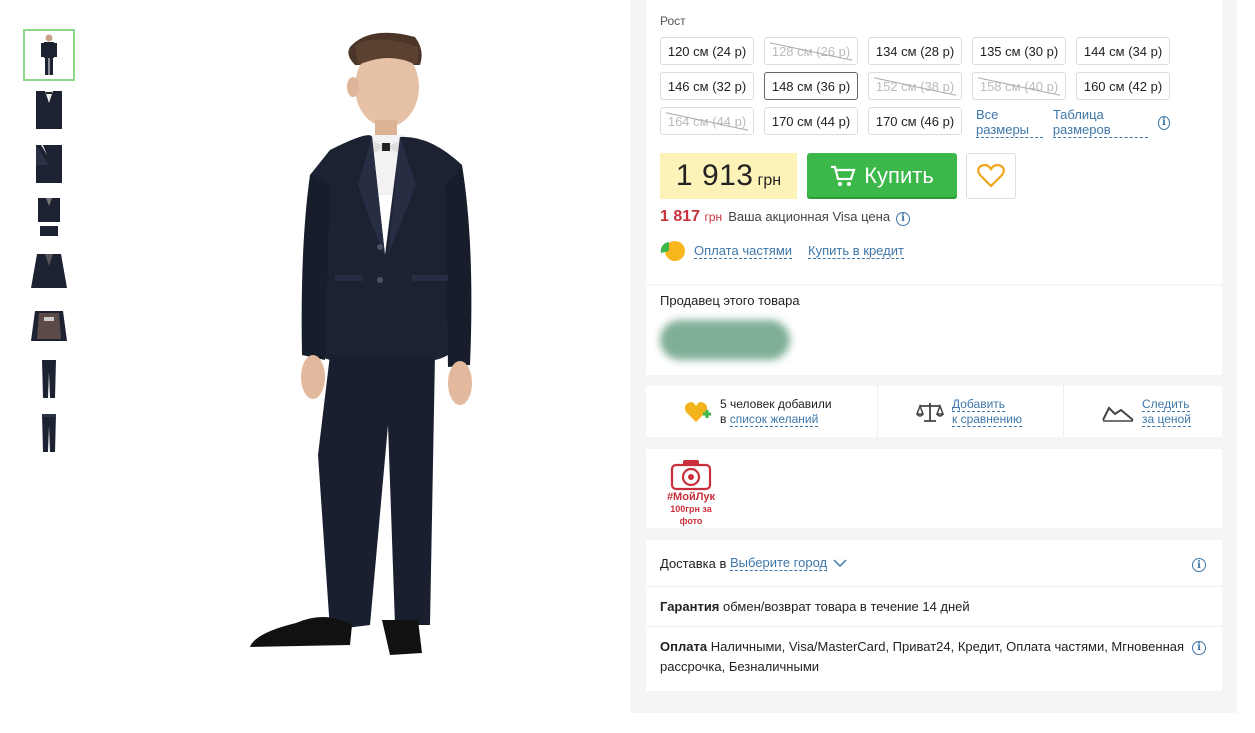 The image size is (1255, 733). I want to click on guarantee-text: обмен/возврат товара в течение 14 дней, so click(846, 606).